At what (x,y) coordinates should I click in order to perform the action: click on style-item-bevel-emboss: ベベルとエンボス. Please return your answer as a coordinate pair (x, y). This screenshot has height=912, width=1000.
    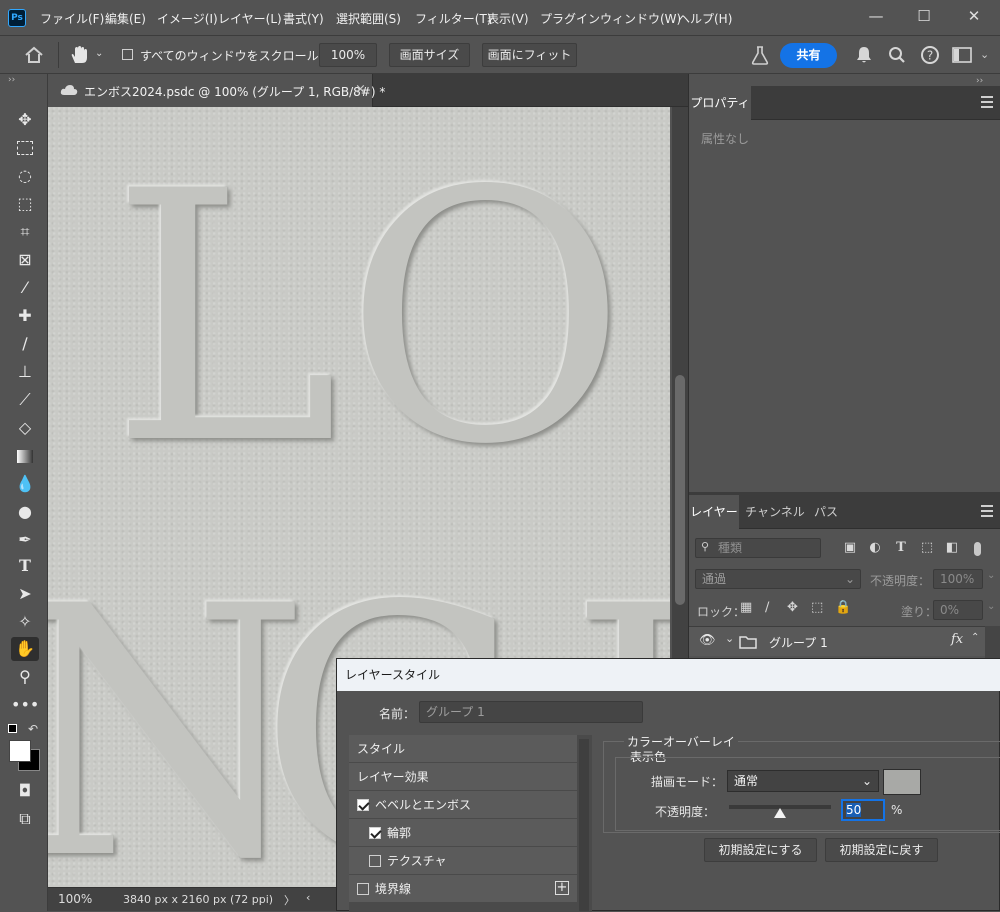
    Looking at the image, I should click on (463, 805).